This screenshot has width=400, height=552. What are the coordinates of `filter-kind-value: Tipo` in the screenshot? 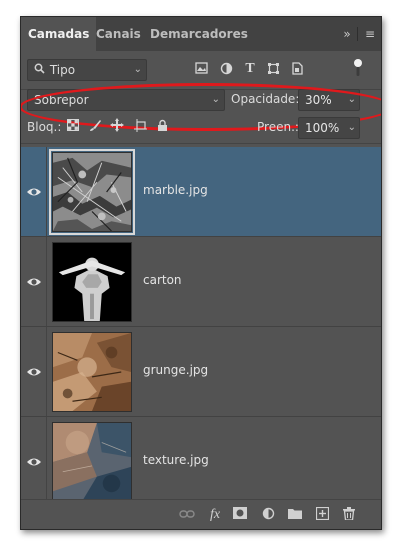 It's located at (62, 70).